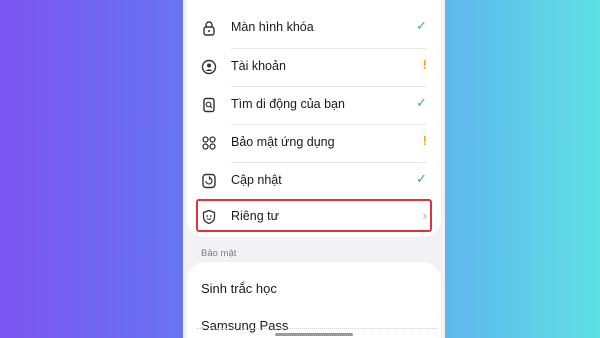 The width and height of the screenshot is (600, 338). I want to click on update-icon, so click(209, 181).